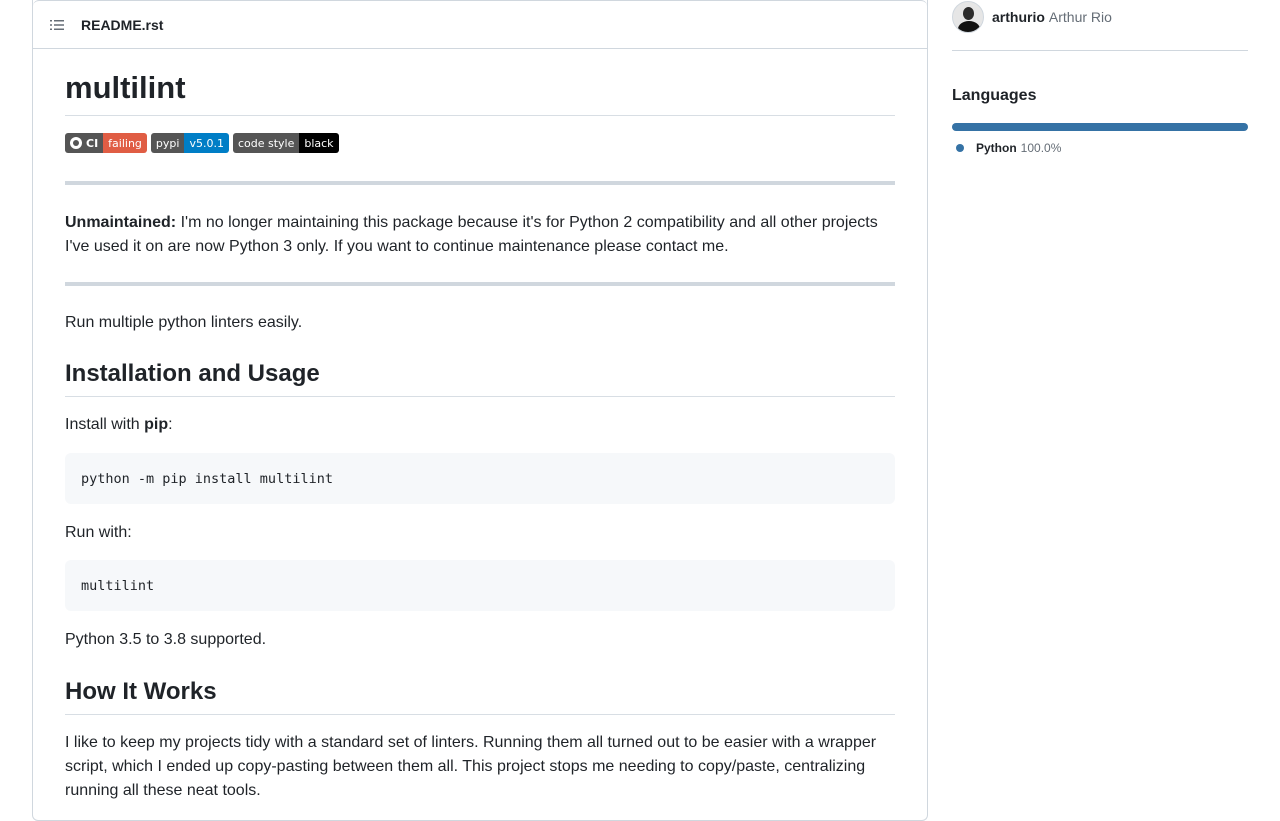 This screenshot has height=821, width=1280. Describe the element at coordinates (156, 424) in the screenshot. I see `install-pip: pip` at that location.